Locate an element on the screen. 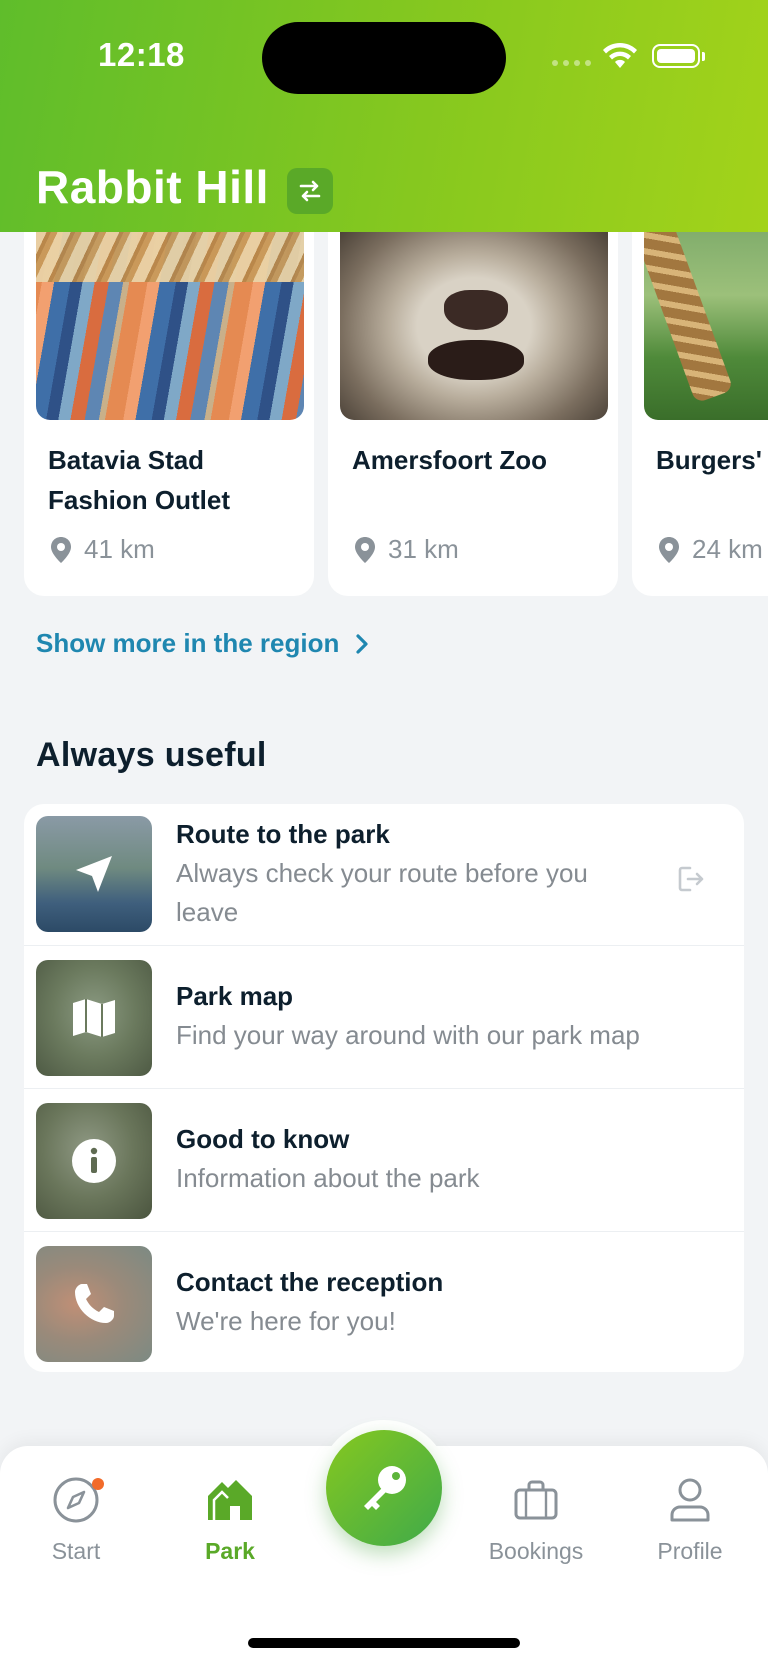 The height and width of the screenshot is (1665, 768). park-map-thumbnail is located at coordinates (94, 1018).